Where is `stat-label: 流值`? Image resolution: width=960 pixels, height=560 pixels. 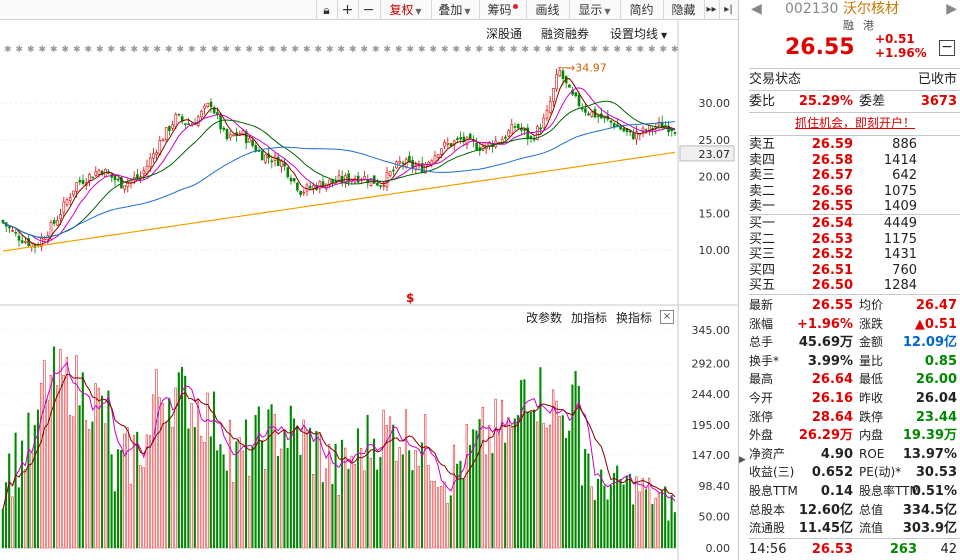 stat-label: 流值 is located at coordinates (871, 528).